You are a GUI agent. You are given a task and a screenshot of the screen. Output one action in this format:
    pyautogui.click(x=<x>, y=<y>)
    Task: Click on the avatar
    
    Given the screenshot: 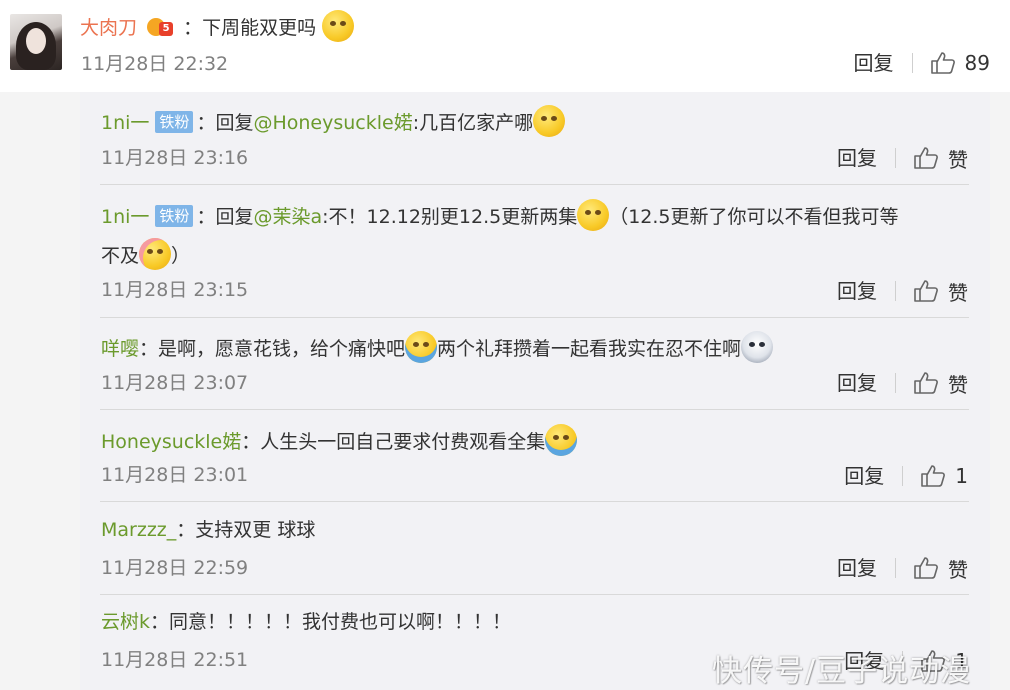 What is the action you would take?
    pyautogui.click(x=36, y=42)
    